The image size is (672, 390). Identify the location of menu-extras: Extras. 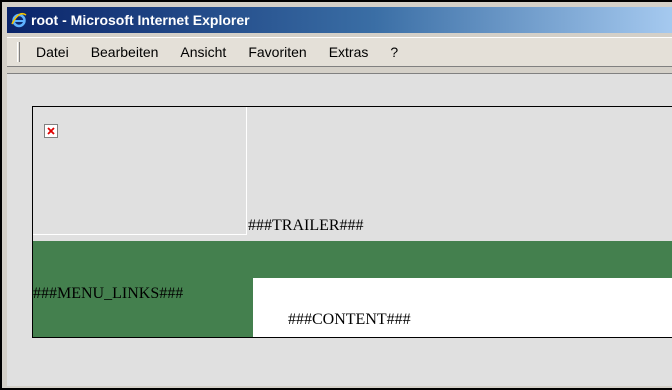
(349, 52).